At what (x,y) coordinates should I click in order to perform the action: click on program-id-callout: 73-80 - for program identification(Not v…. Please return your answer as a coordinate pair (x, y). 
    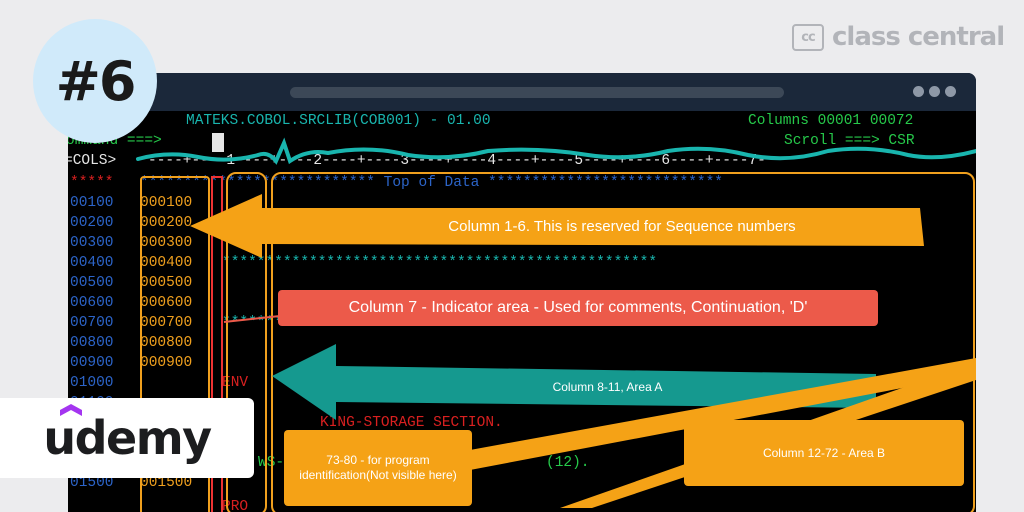
    Looking at the image, I should click on (378, 468).